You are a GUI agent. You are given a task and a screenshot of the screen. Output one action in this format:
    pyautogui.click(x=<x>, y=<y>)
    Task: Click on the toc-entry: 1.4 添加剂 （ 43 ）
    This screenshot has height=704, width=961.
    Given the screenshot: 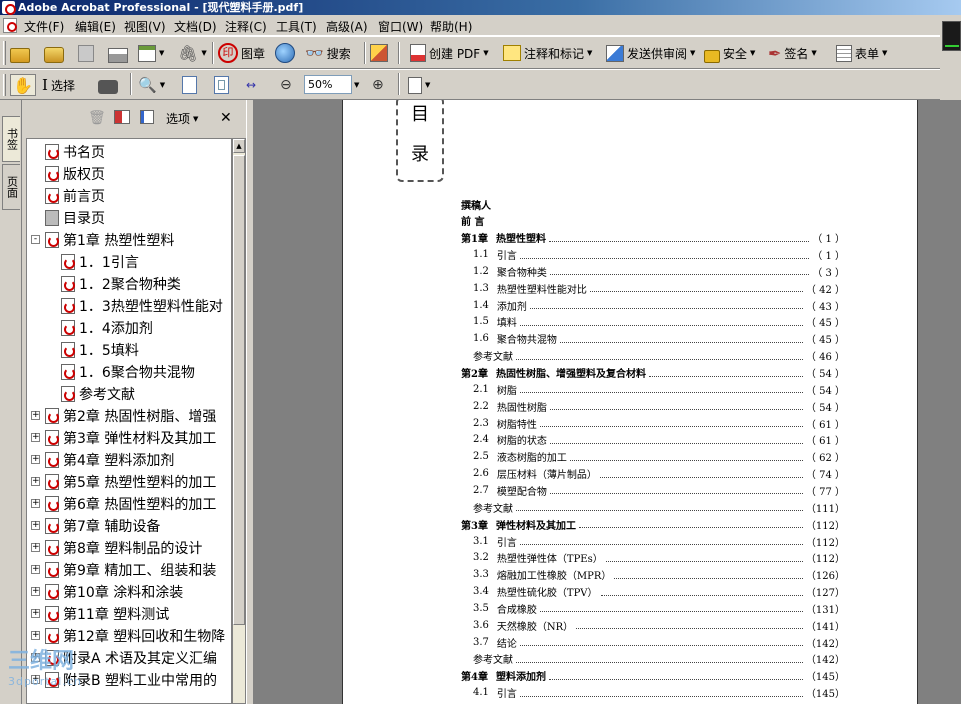 What is the action you would take?
    pyautogui.click(x=653, y=305)
    